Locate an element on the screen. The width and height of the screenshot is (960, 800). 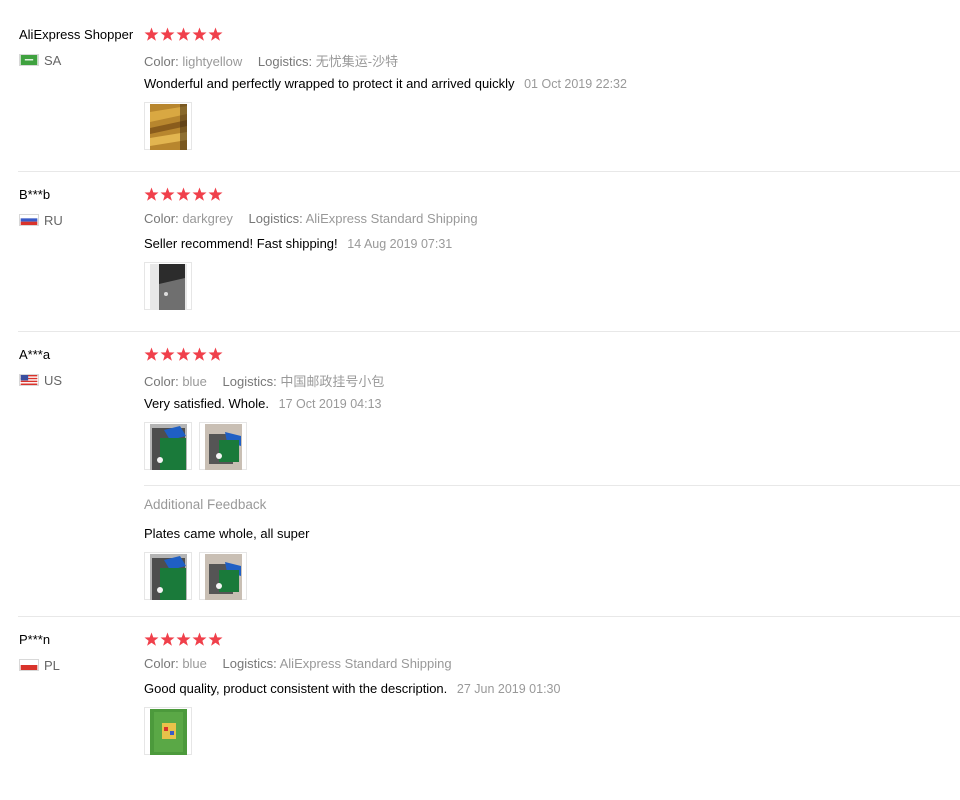
order-info: Color: blue Logistics: 中国邮政挂号小包 is located at coordinates (264, 380).